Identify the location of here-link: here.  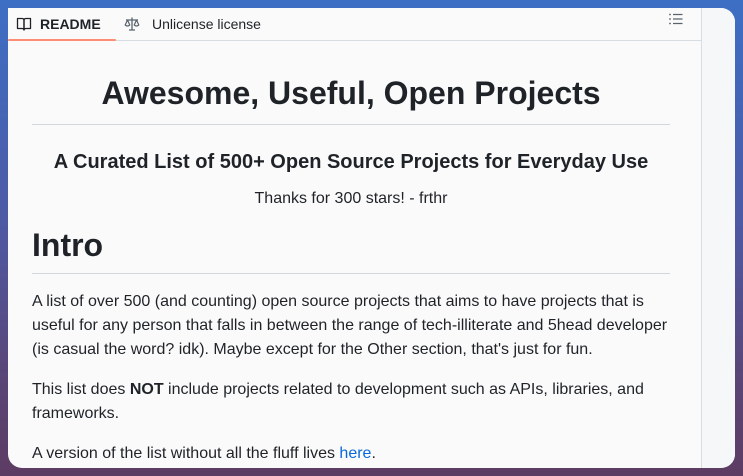
(355, 453).